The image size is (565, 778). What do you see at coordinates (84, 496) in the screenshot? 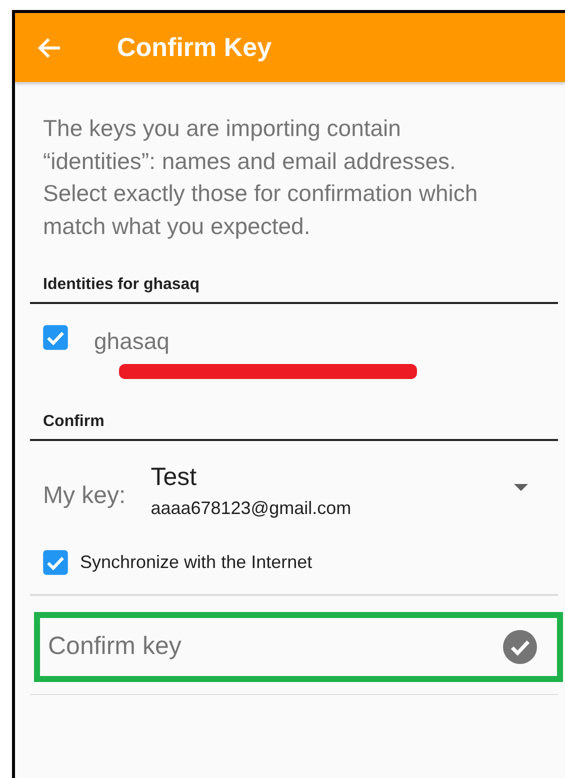
I see `key-label: My key:` at bounding box center [84, 496].